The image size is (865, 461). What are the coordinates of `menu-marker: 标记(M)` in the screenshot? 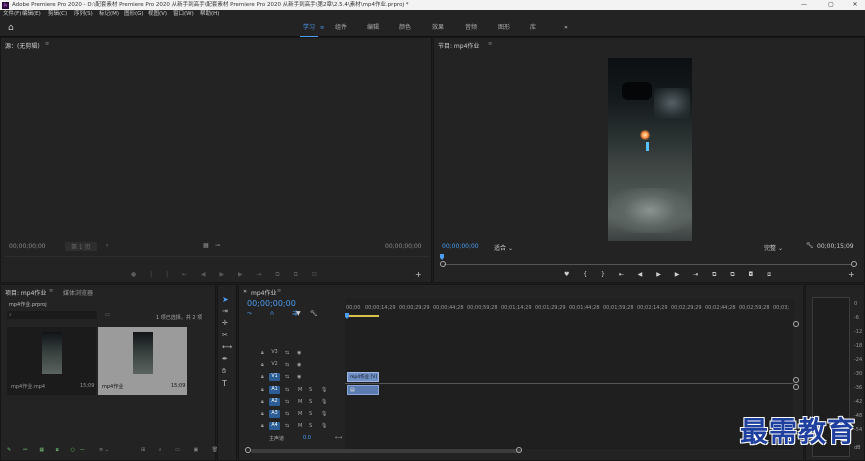 It's located at (109, 14).